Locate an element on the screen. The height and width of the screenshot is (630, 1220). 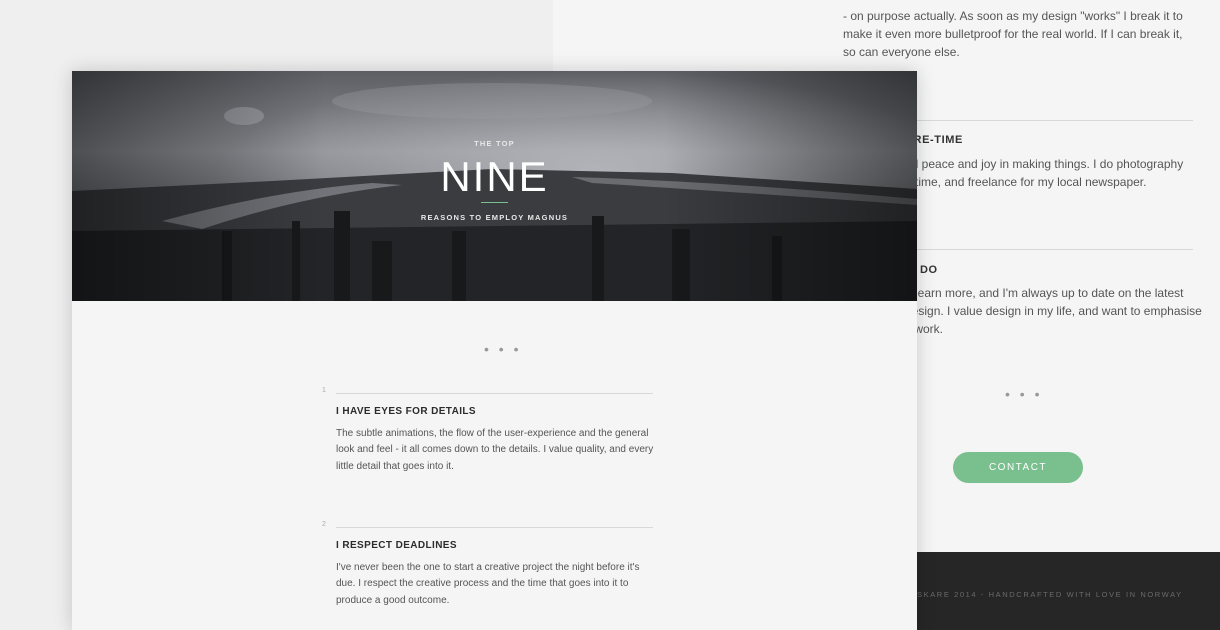
contact-button: CONTACT is located at coordinates (1018, 467).